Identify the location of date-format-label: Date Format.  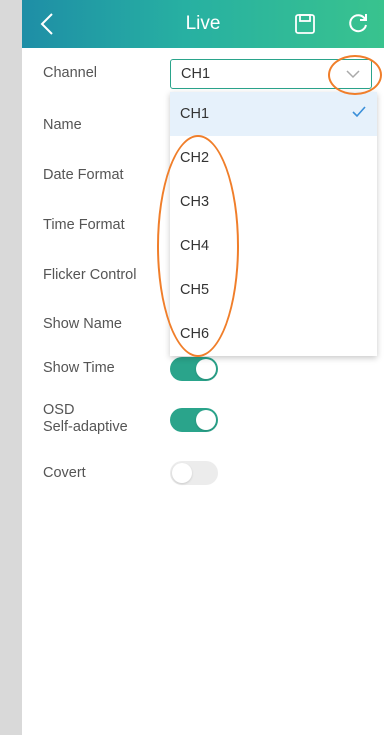
(83, 175).